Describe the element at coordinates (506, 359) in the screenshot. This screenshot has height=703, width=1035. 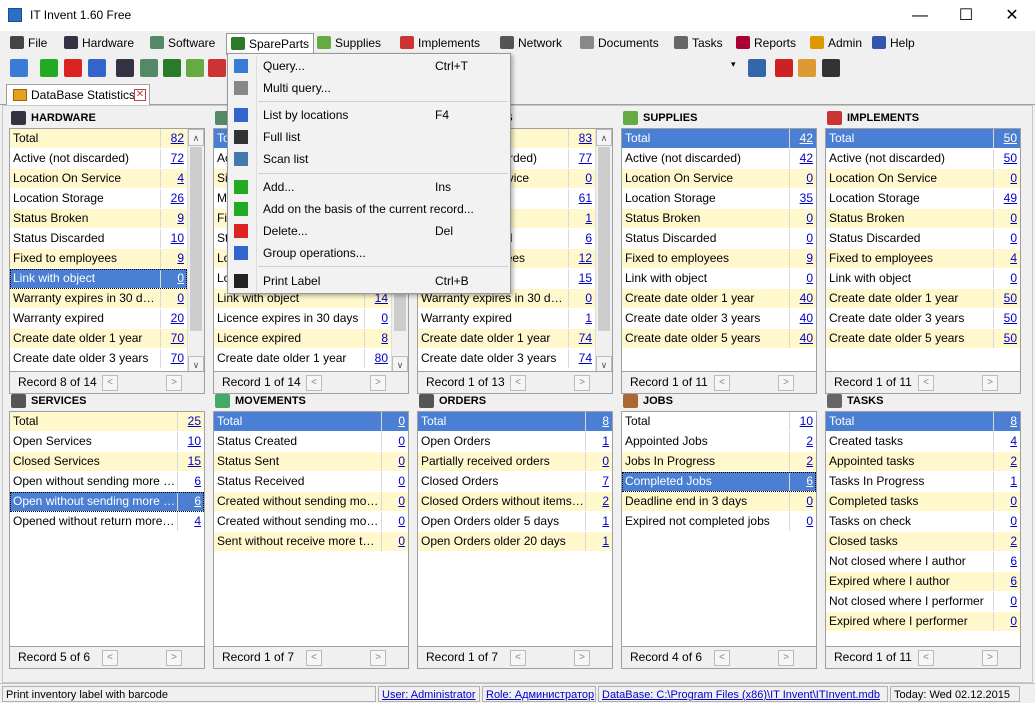
I see `table-row: Create date older 3 years 74` at that location.